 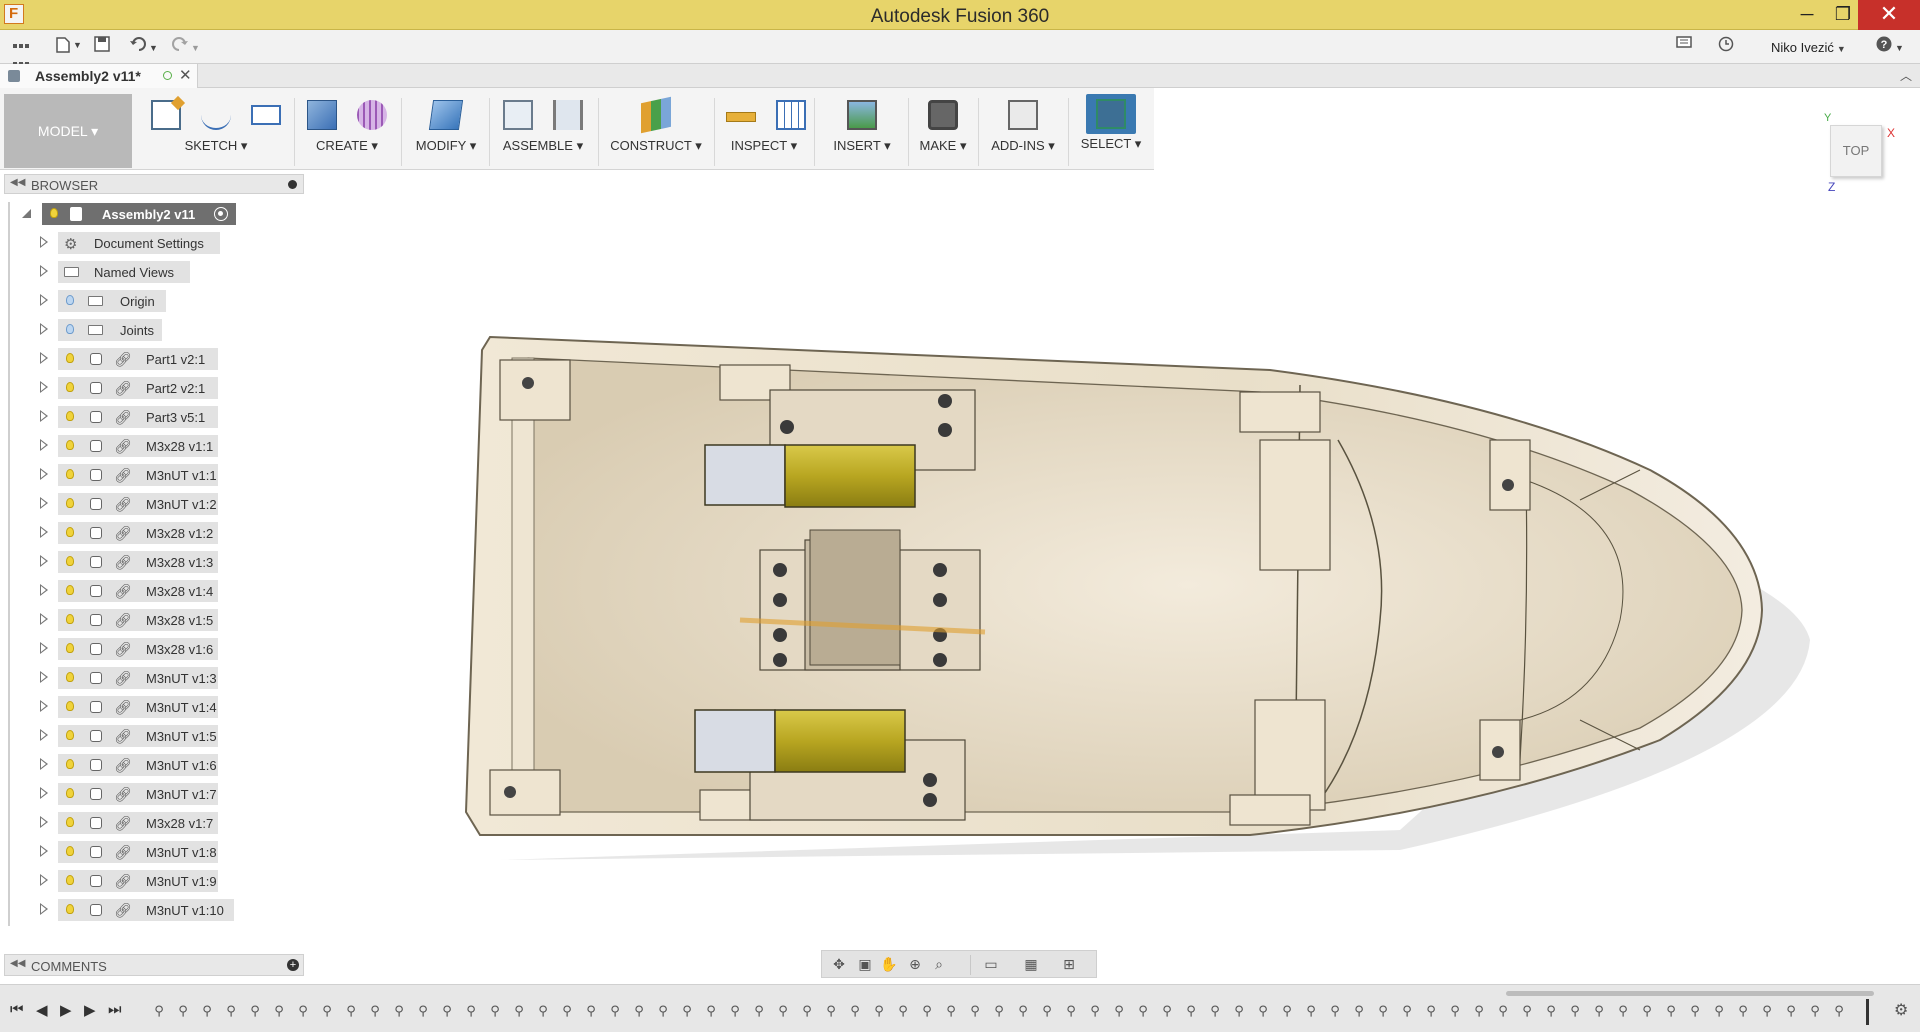 What do you see at coordinates (1023, 146) in the screenshot?
I see `addins-menu: ADD-INS ▾` at bounding box center [1023, 146].